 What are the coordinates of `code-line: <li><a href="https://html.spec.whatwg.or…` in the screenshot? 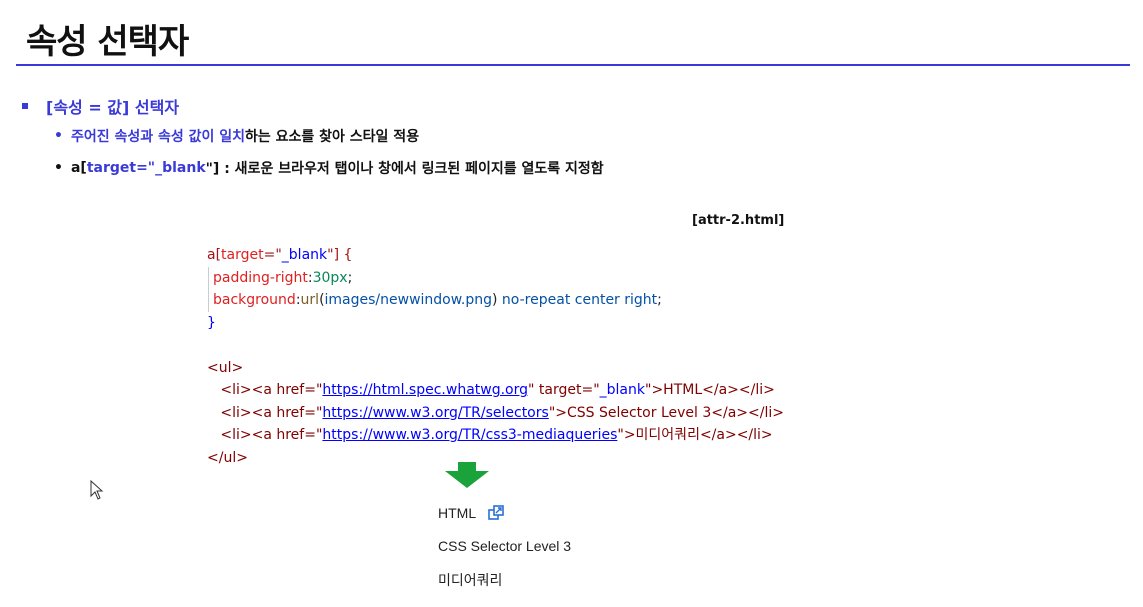 It's located at (497, 390).